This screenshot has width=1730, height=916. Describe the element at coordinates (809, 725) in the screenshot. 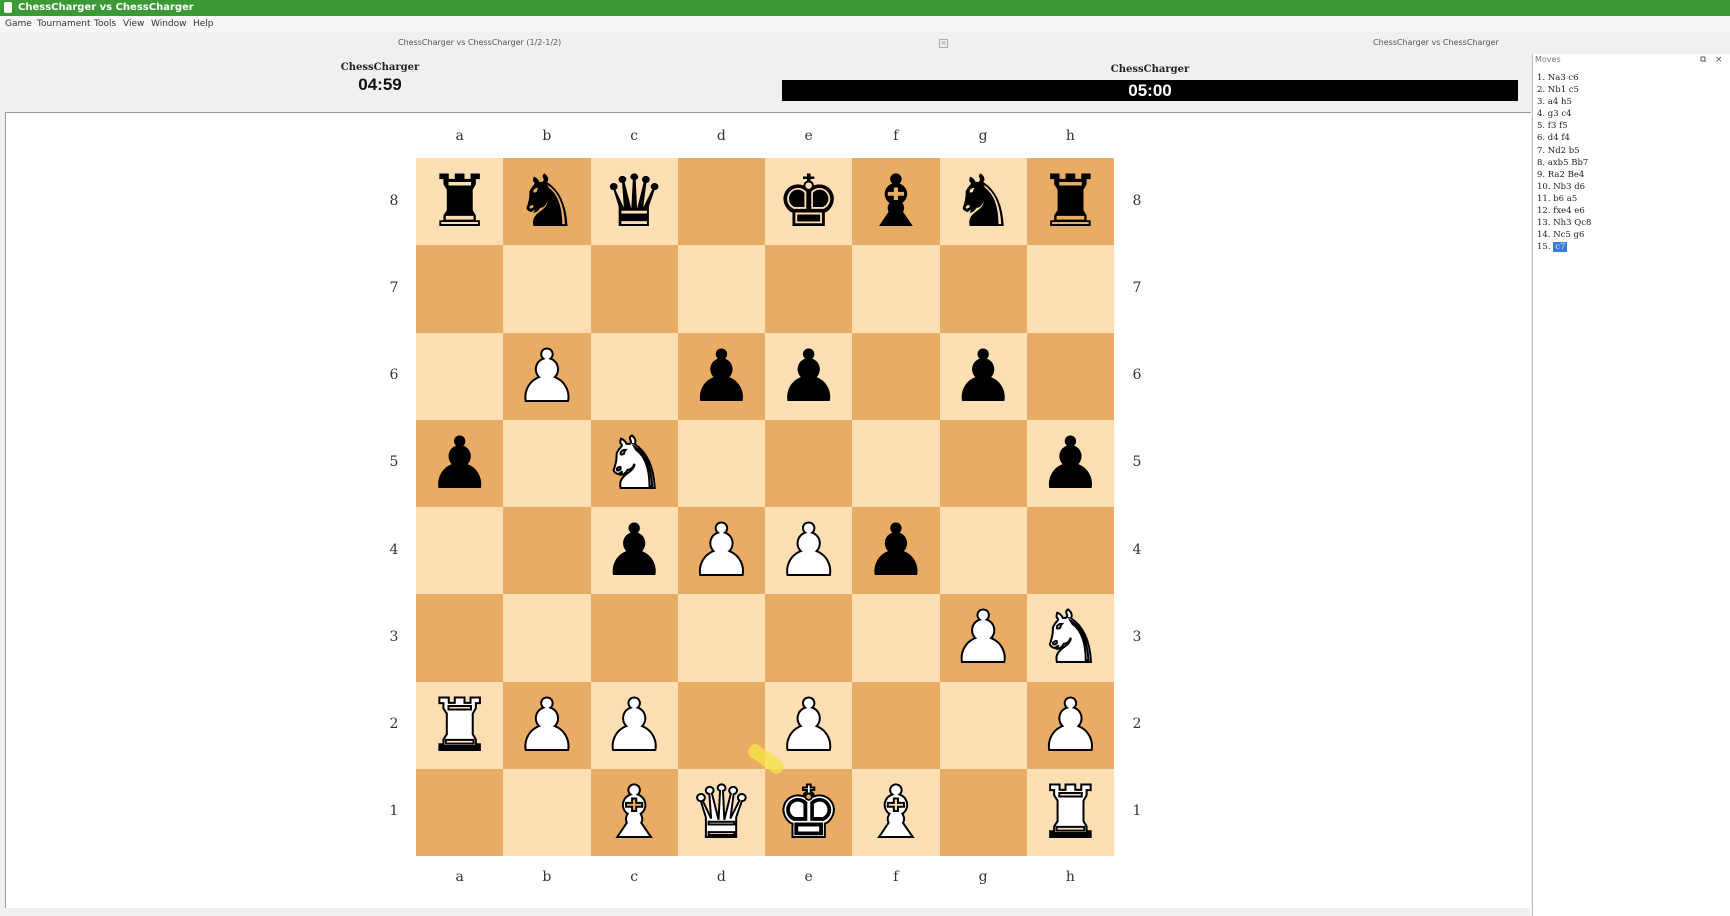

I see `square-e2: ♟` at that location.